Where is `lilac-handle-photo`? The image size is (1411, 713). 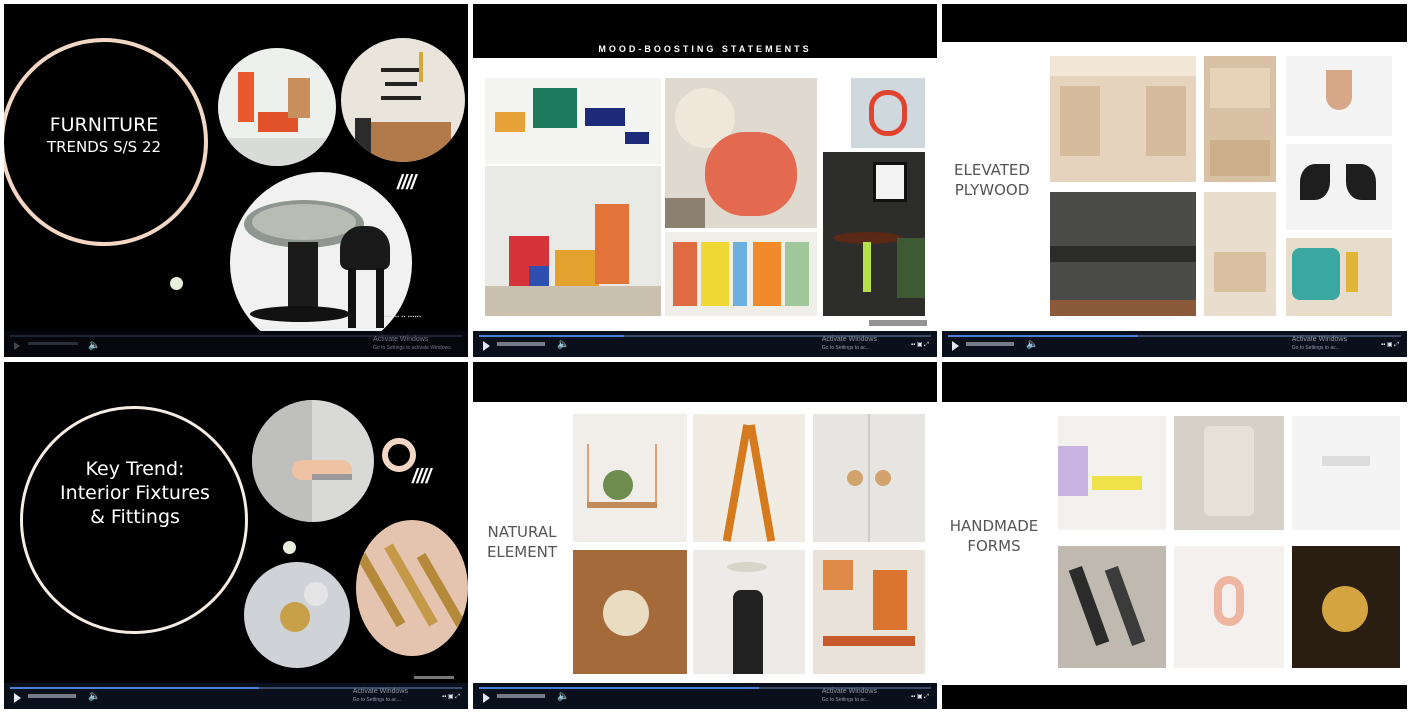 lilac-handle-photo is located at coordinates (1112, 473).